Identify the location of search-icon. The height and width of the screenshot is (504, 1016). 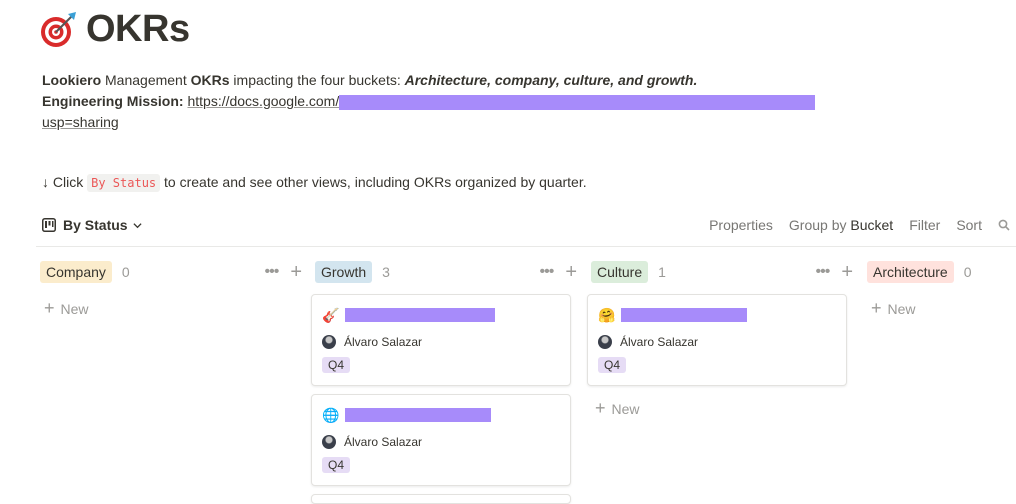
(1004, 225).